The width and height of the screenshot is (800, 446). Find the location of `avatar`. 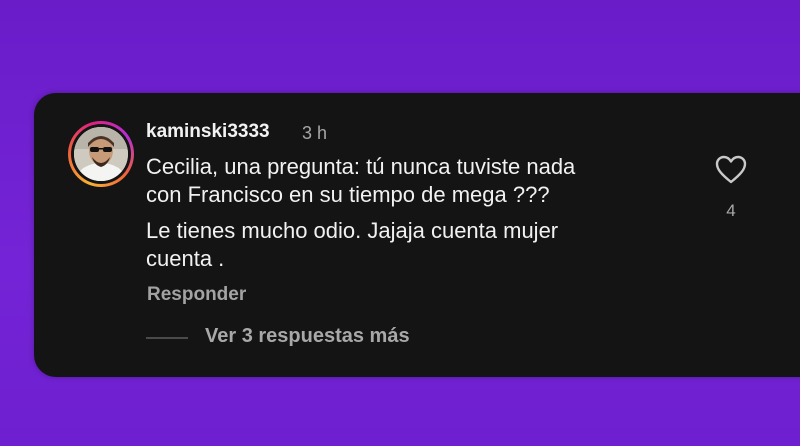

avatar is located at coordinates (101, 154).